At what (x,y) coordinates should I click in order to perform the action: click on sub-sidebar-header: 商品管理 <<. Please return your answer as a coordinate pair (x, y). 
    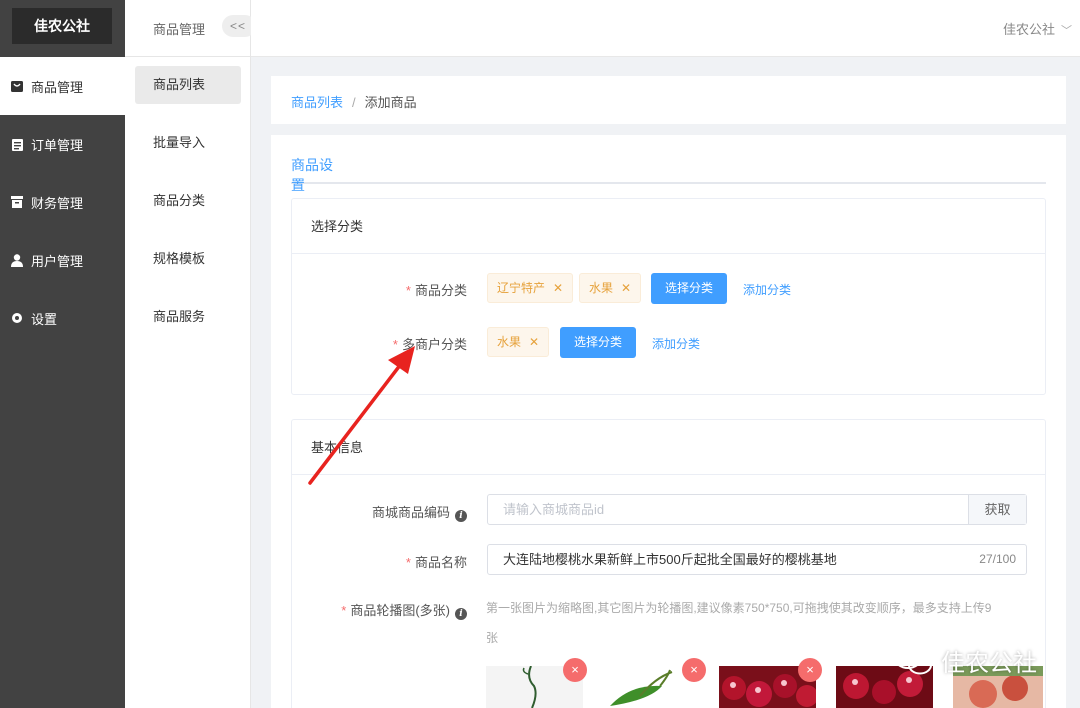
    Looking at the image, I should click on (190, 28).